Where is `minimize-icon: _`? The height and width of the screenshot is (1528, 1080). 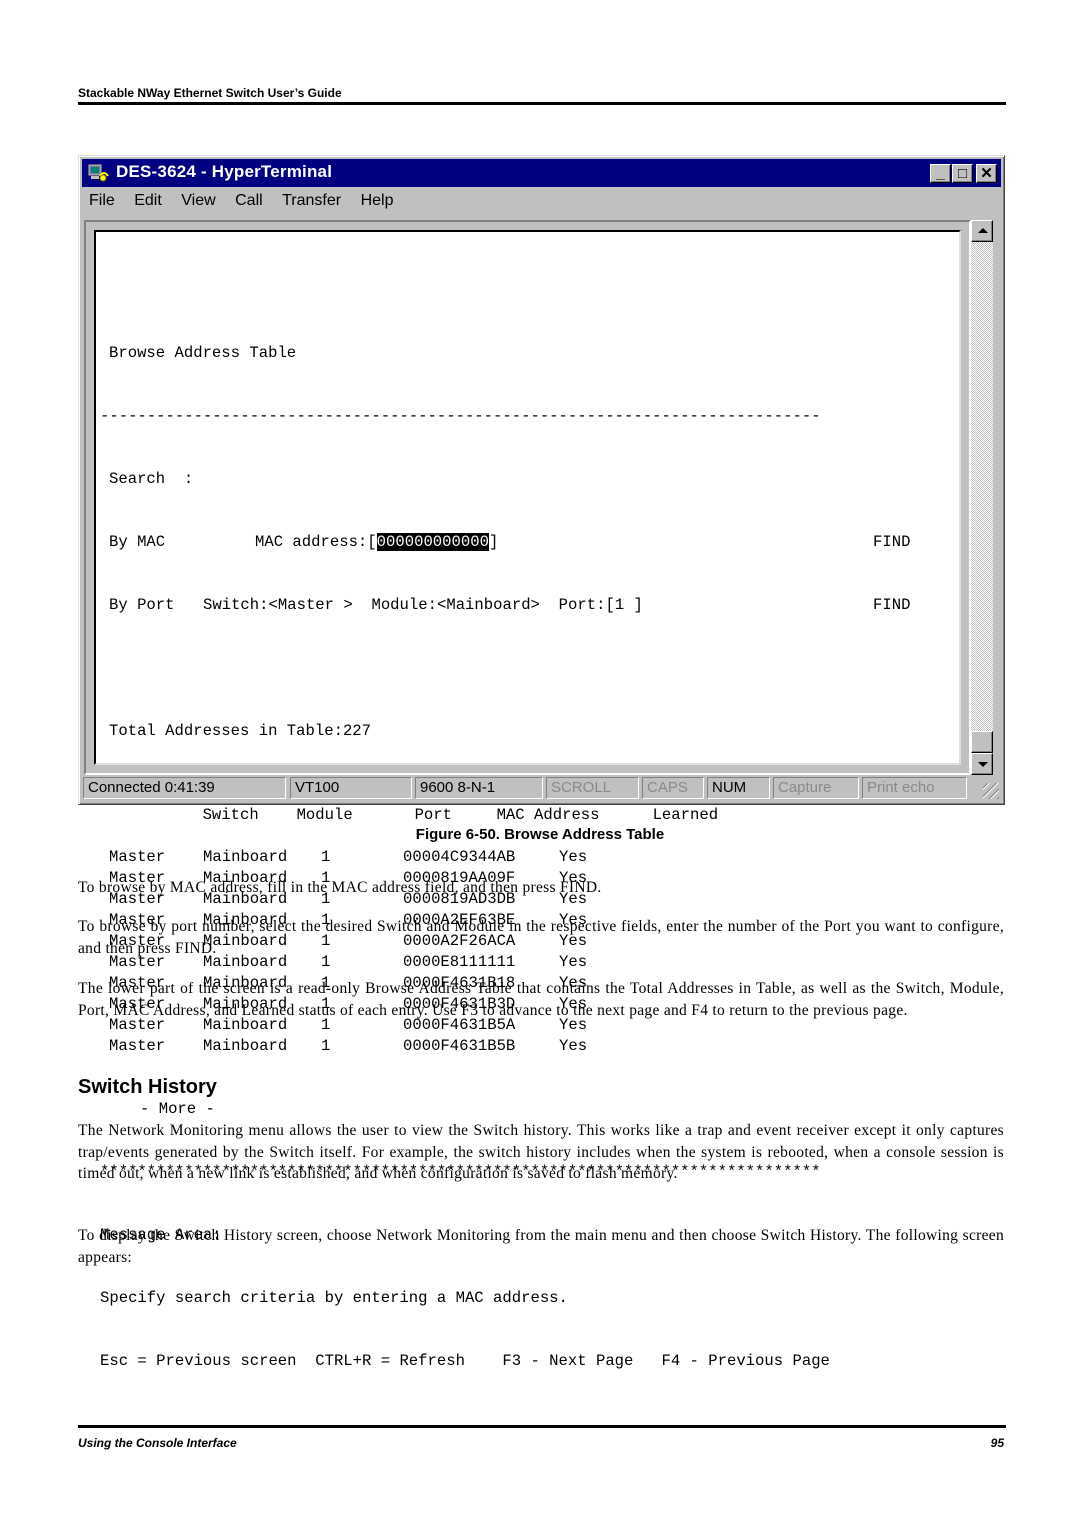 minimize-icon: _ is located at coordinates (940, 173).